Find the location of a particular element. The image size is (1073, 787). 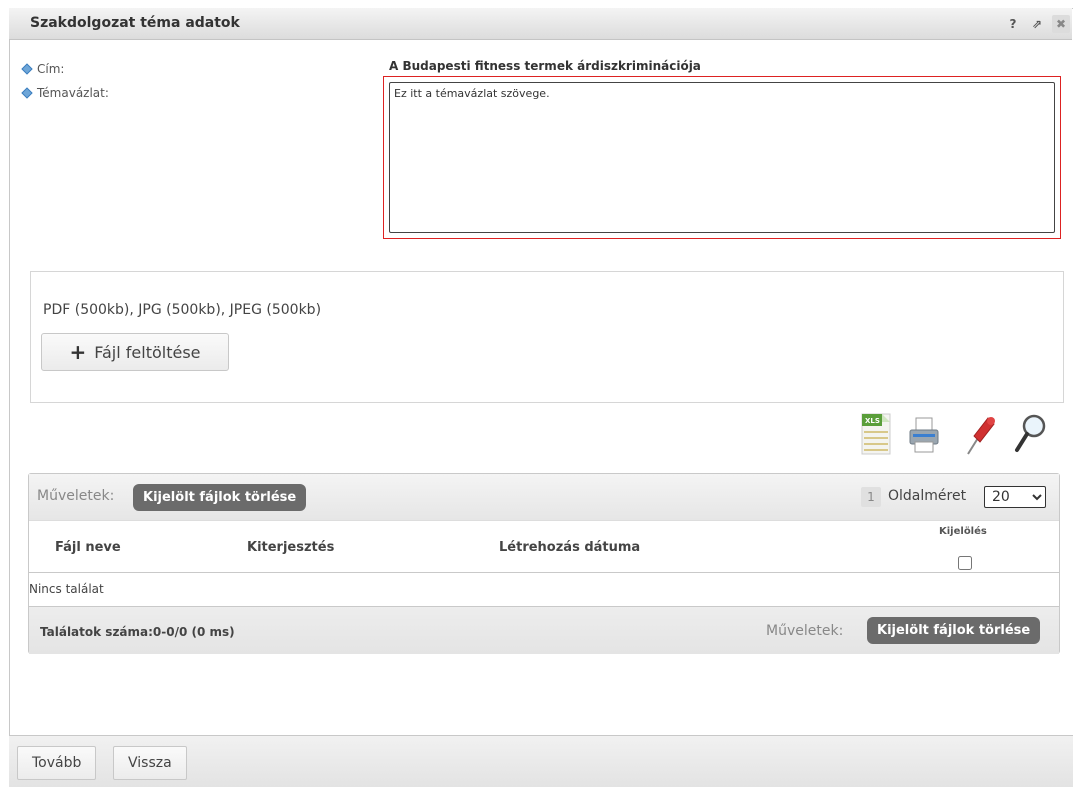

col-header-select: Kijelölés is located at coordinates (963, 531).